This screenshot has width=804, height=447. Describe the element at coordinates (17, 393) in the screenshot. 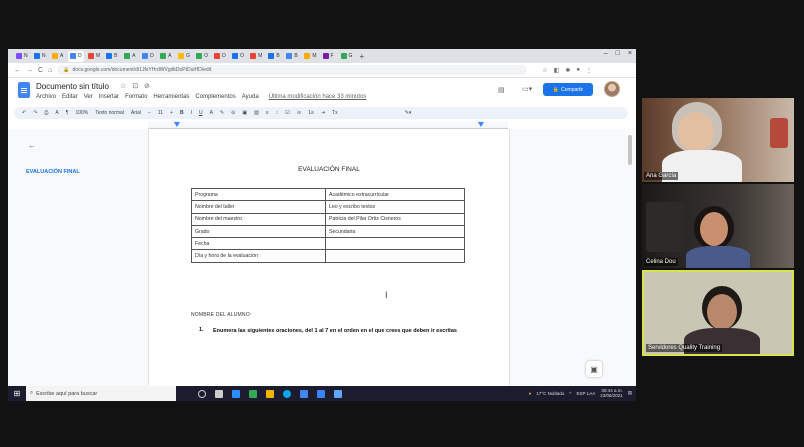

I see `windows-start-button: ⊞` at that location.